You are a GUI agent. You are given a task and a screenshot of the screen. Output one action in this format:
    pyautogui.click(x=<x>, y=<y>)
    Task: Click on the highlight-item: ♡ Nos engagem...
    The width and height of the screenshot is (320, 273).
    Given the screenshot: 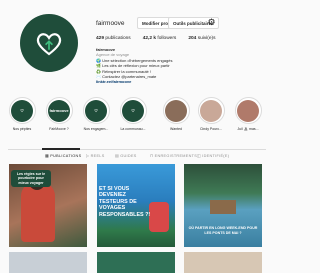 What is the action you would take?
    pyautogui.click(x=96, y=114)
    